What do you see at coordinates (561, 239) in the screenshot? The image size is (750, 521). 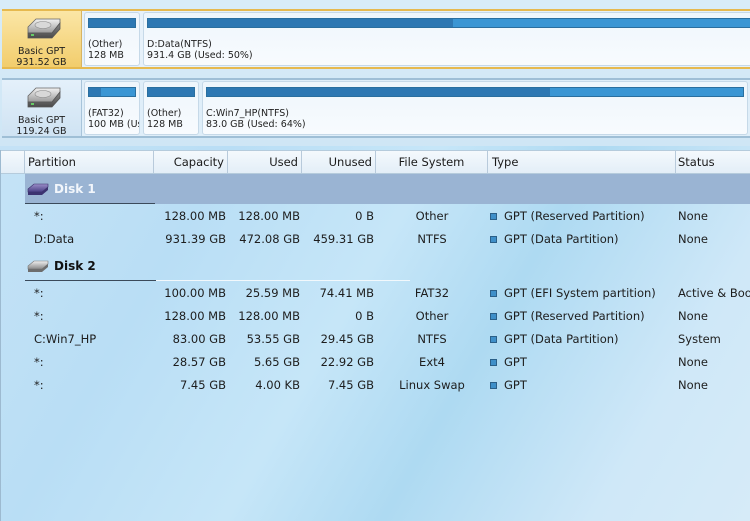 I see `cell-type-text: GPT (Data Partition)` at bounding box center [561, 239].